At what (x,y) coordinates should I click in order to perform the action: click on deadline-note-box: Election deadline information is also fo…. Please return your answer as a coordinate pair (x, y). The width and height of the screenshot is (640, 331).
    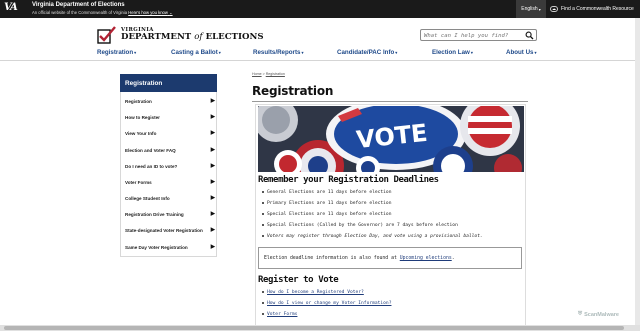
    Looking at the image, I should click on (390, 258).